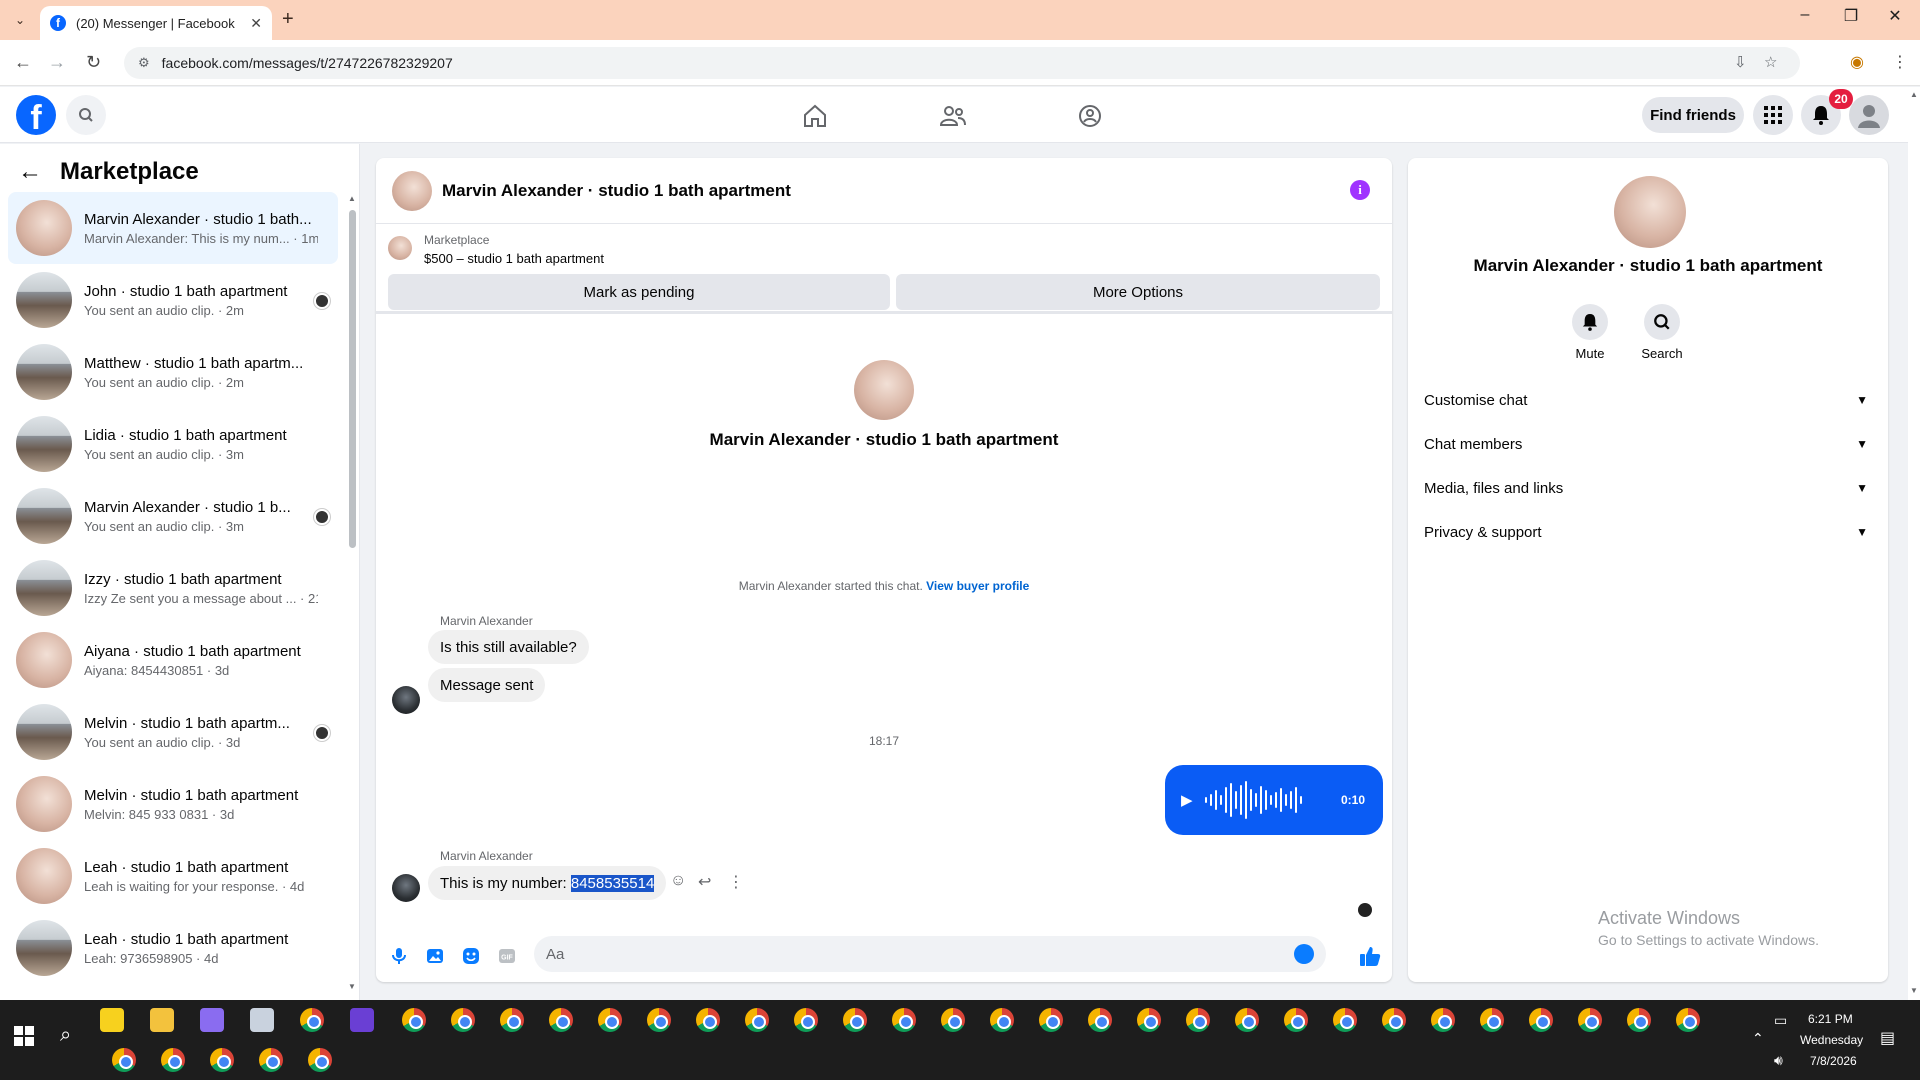 The image size is (1920, 1080). I want to click on reload-icon: ↻, so click(93, 62).